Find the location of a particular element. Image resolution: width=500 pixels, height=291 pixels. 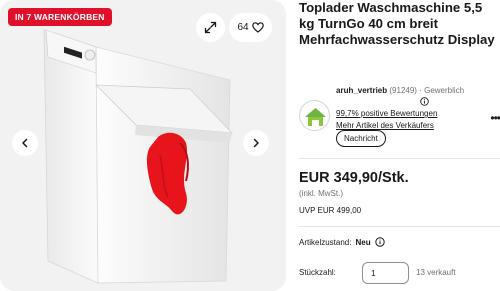

price: EUR 349,90/Stk. is located at coordinates (354, 178).